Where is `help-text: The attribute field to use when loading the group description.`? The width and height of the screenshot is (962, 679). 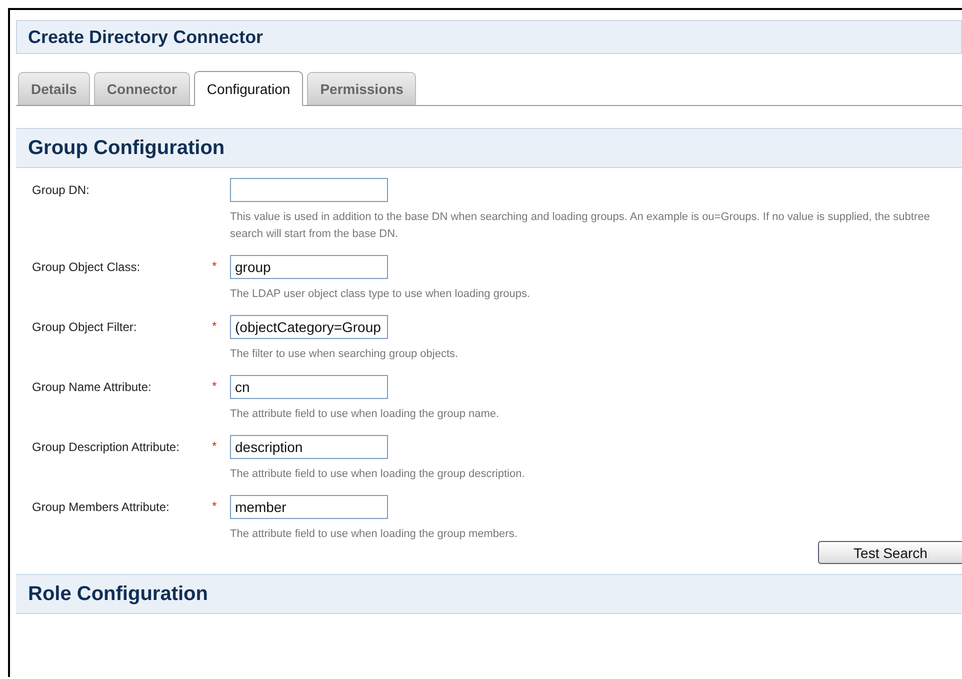
help-text: The attribute field to use when loading the group description. is located at coordinates (378, 474).